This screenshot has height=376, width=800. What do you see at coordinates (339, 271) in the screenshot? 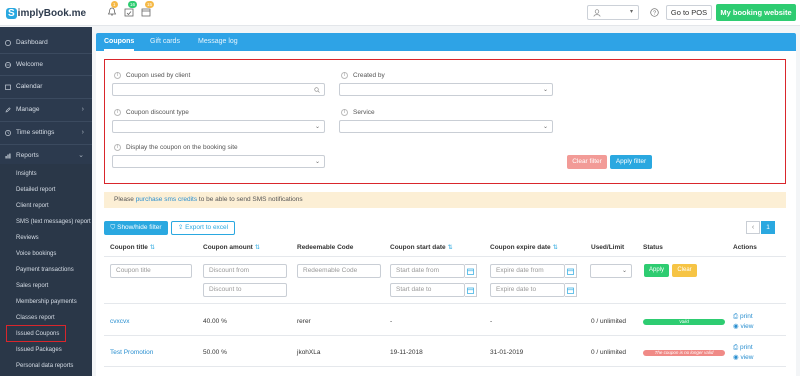
I see `redeemable-code-filter-input: Redeemable Code` at bounding box center [339, 271].